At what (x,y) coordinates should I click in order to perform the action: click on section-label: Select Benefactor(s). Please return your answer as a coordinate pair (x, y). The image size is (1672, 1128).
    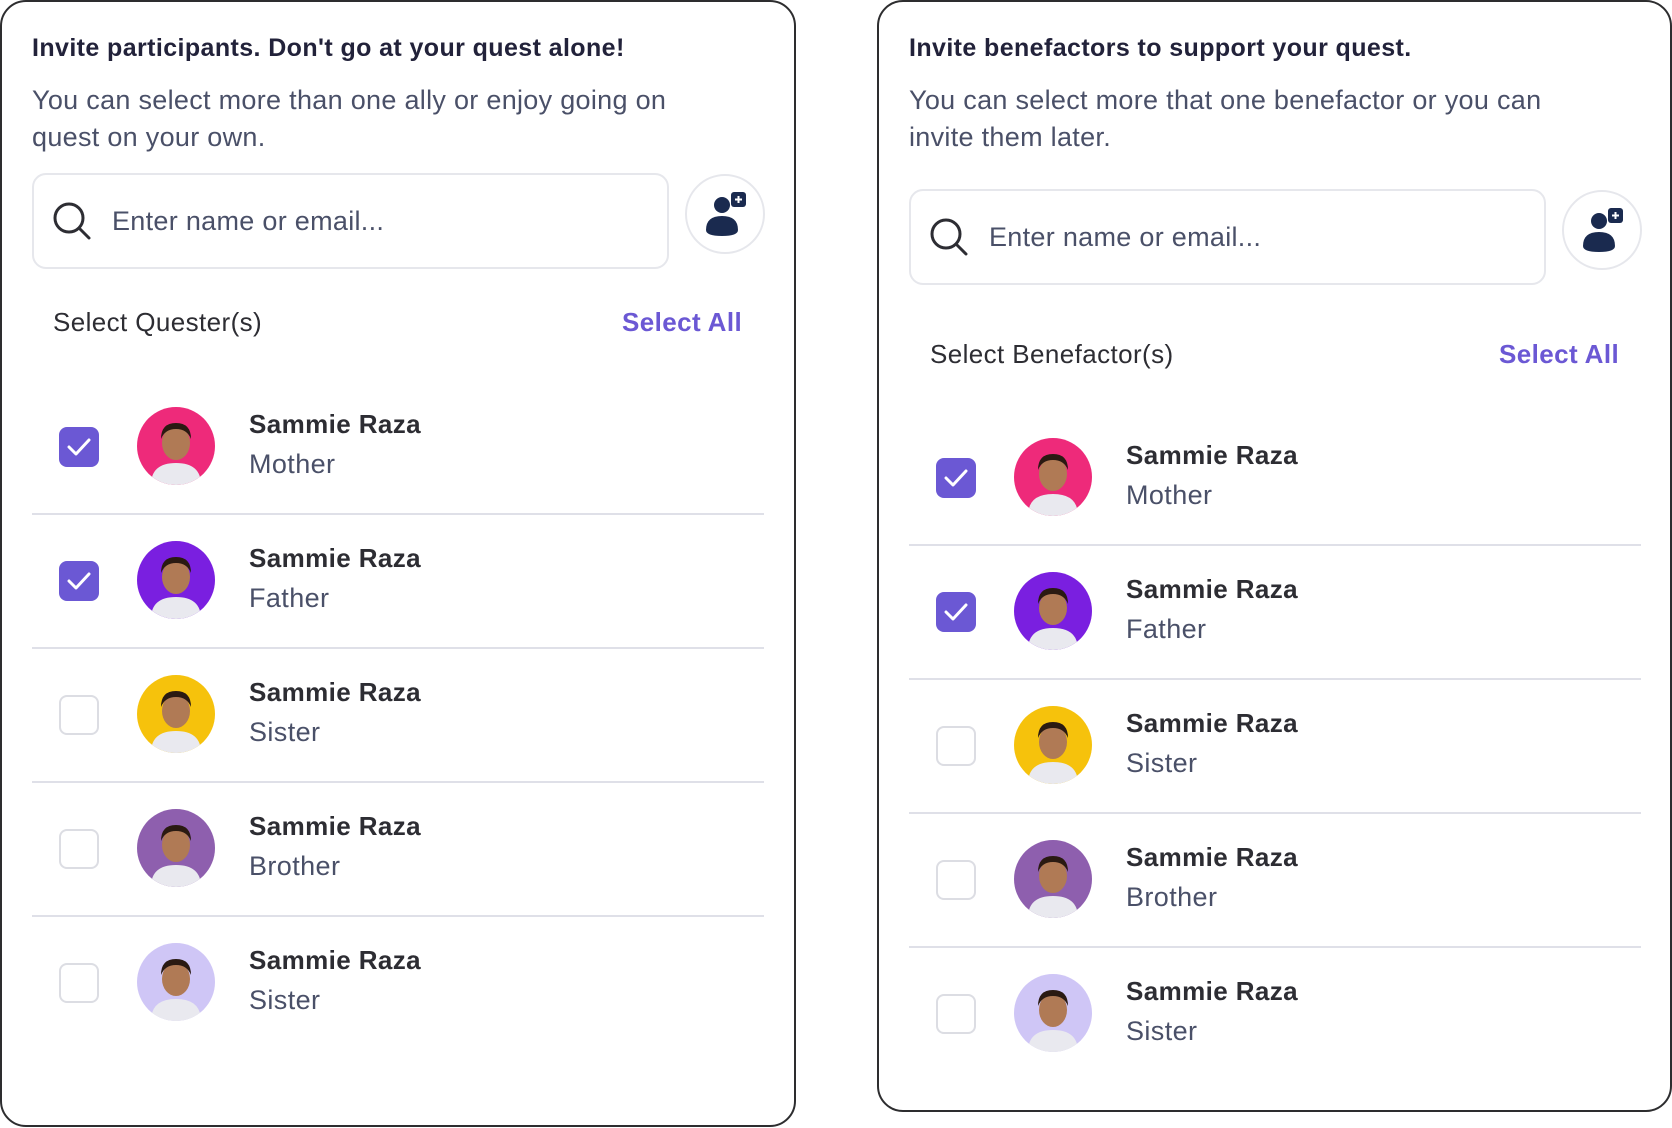
    Looking at the image, I should click on (1052, 354).